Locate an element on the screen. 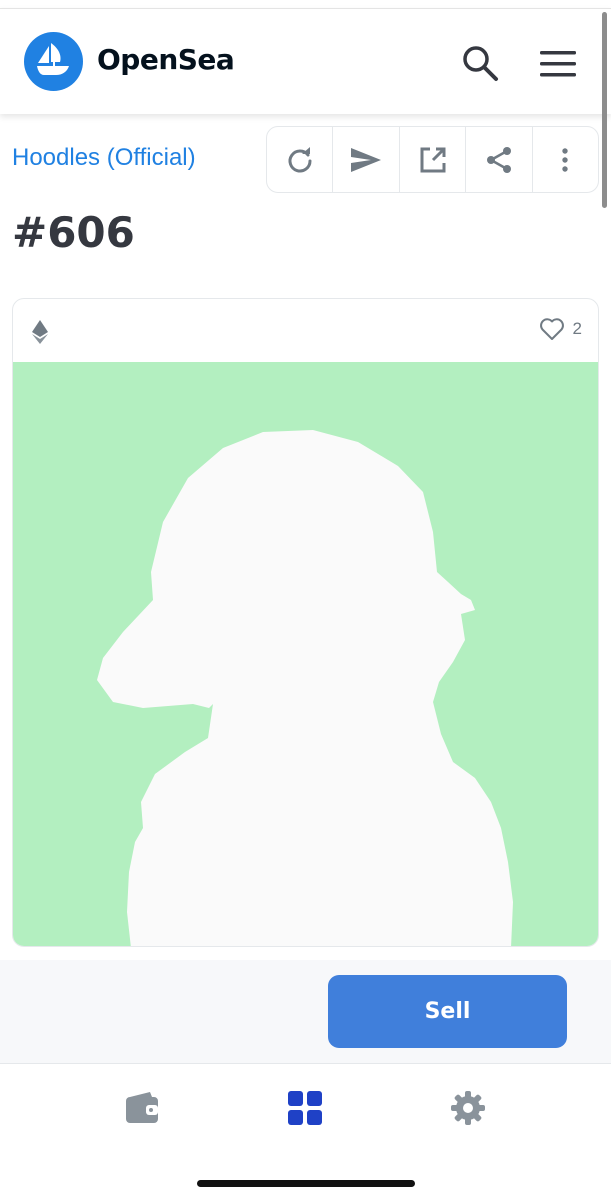 Image resolution: width=611 pixels, height=1200 pixels. external-link-icon is located at coordinates (433, 159).